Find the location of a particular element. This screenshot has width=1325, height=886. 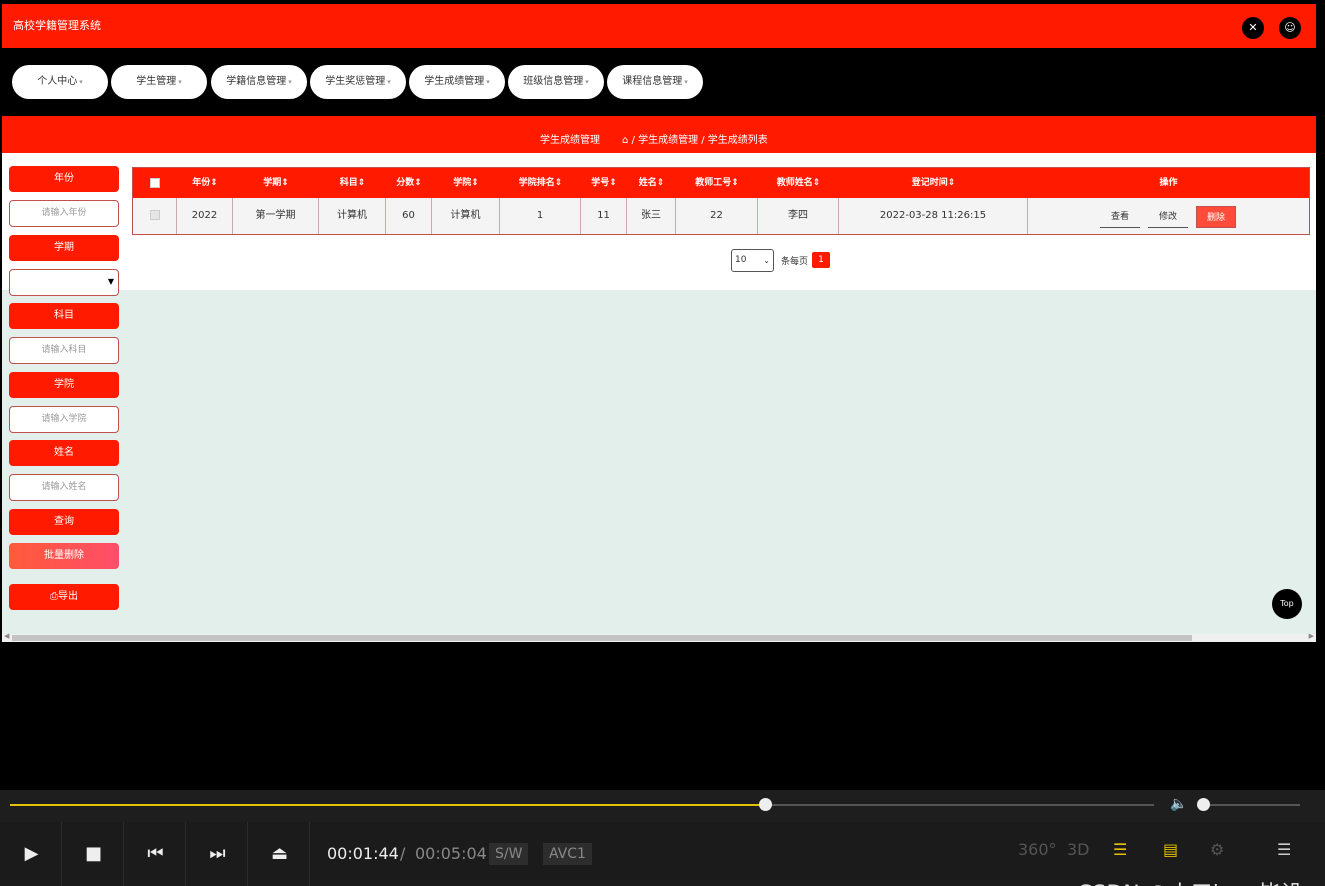

cell-teacher-no: 22 is located at coordinates (717, 216).